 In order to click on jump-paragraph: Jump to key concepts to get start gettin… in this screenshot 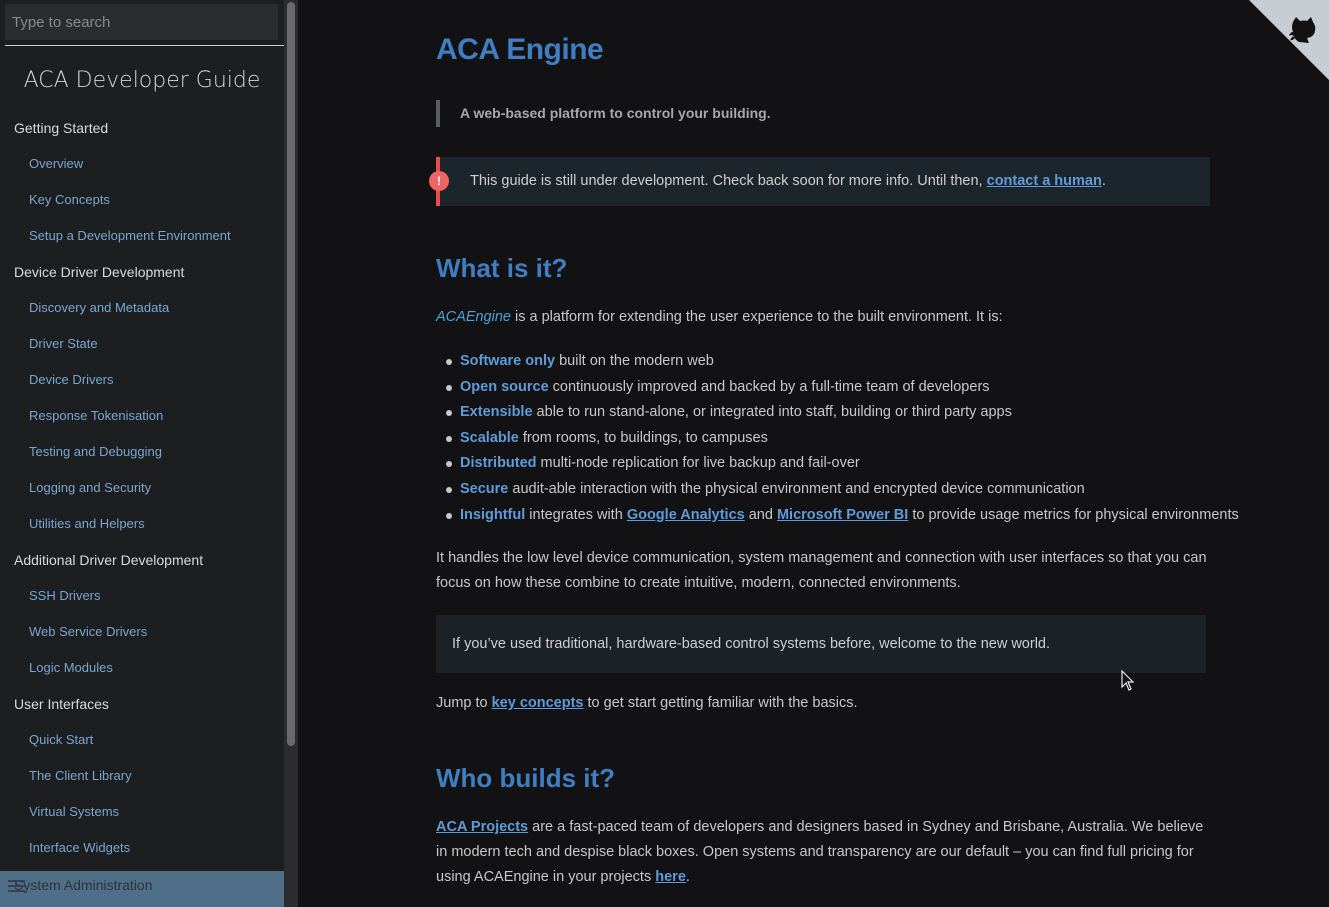, I will do `click(647, 703)`.